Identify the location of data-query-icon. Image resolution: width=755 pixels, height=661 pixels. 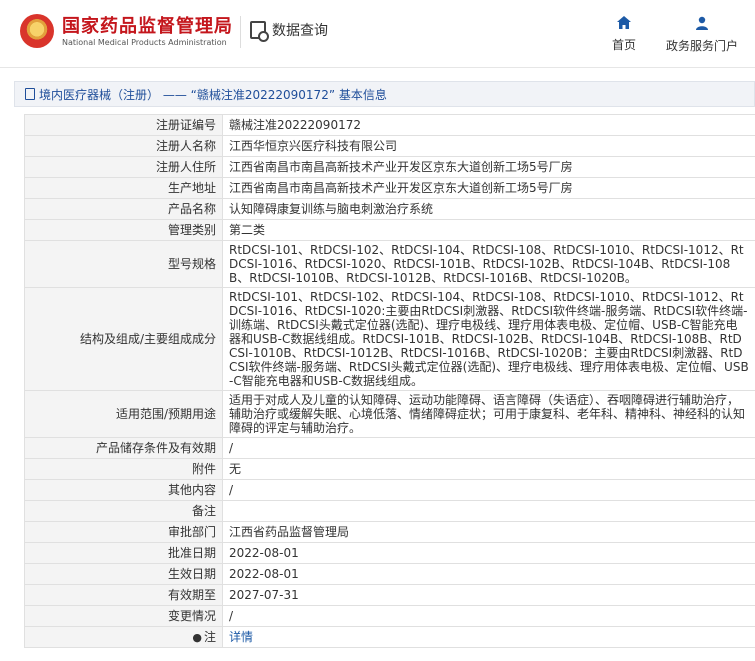
(259, 31).